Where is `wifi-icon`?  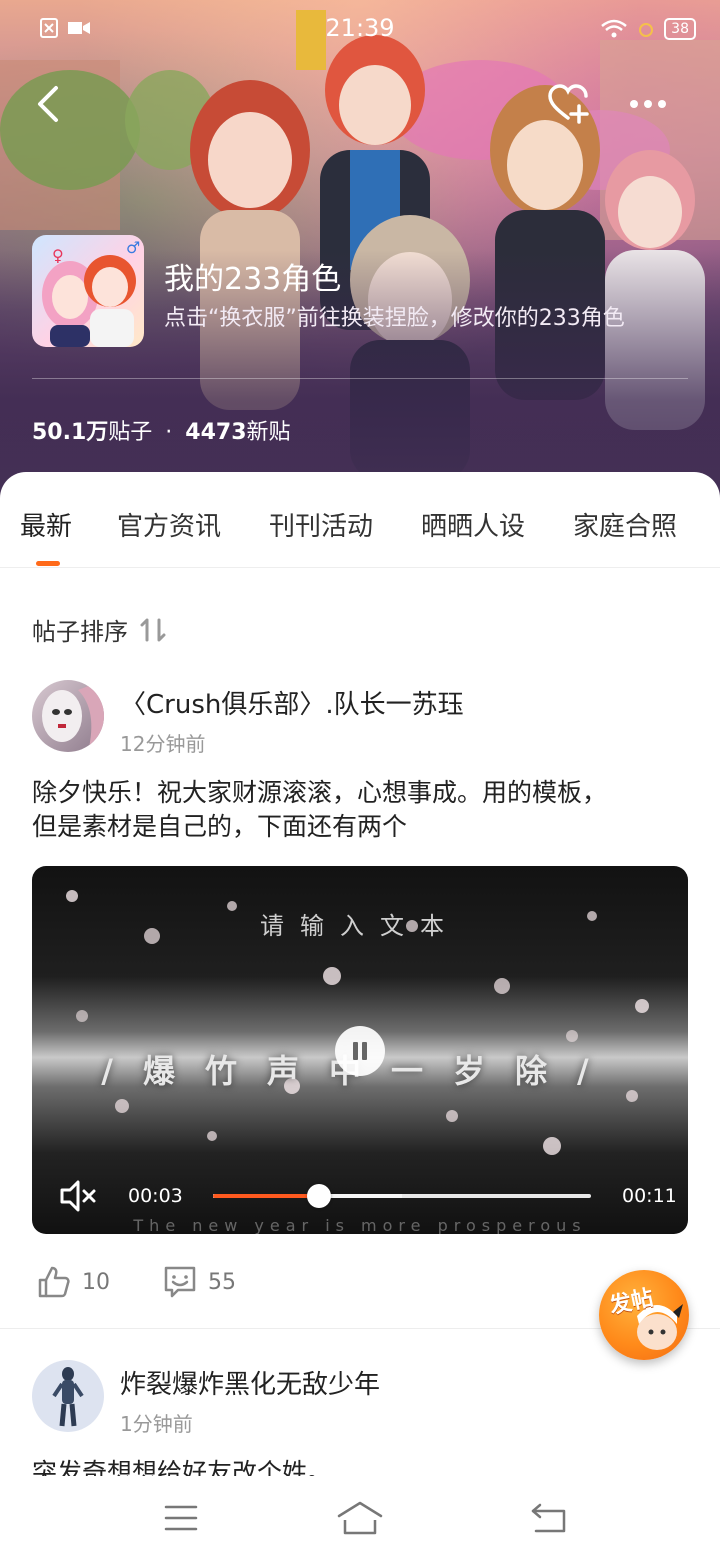
wifi-icon is located at coordinates (614, 28).